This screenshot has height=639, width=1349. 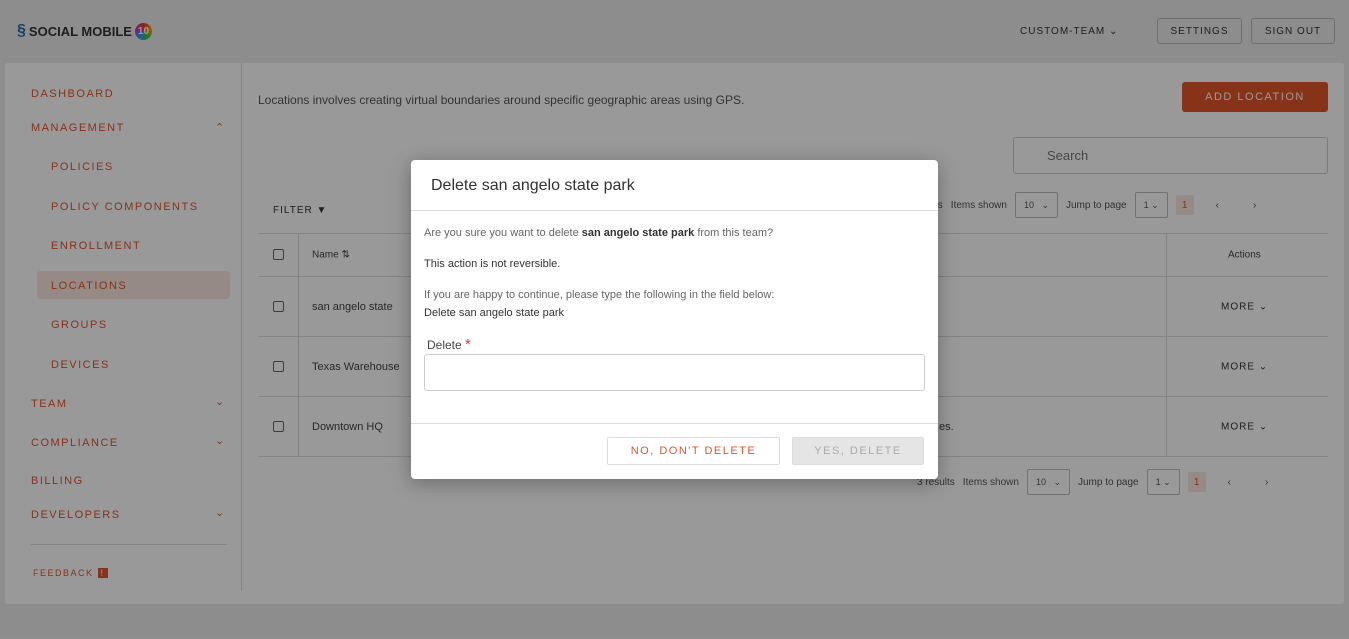 What do you see at coordinates (693, 451) in the screenshot?
I see `cancel-button: NO, DON'T DELETE` at bounding box center [693, 451].